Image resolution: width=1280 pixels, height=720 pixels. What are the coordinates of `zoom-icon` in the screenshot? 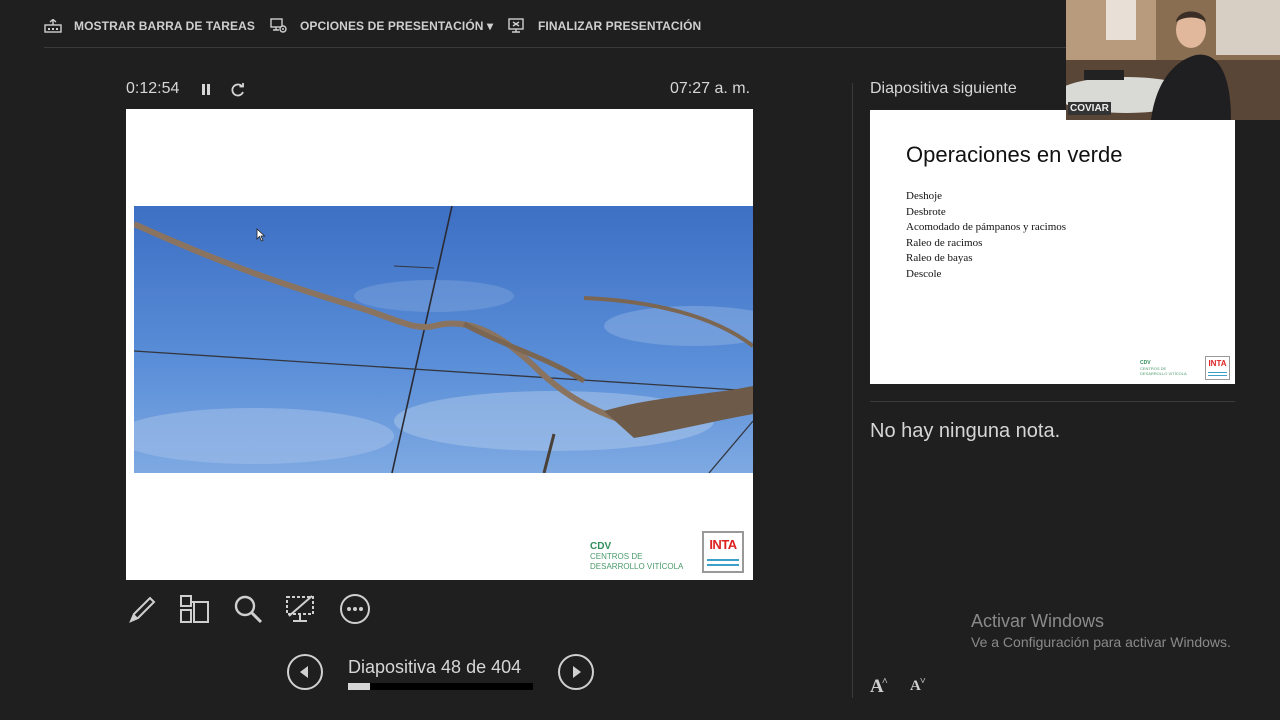 It's located at (248, 609).